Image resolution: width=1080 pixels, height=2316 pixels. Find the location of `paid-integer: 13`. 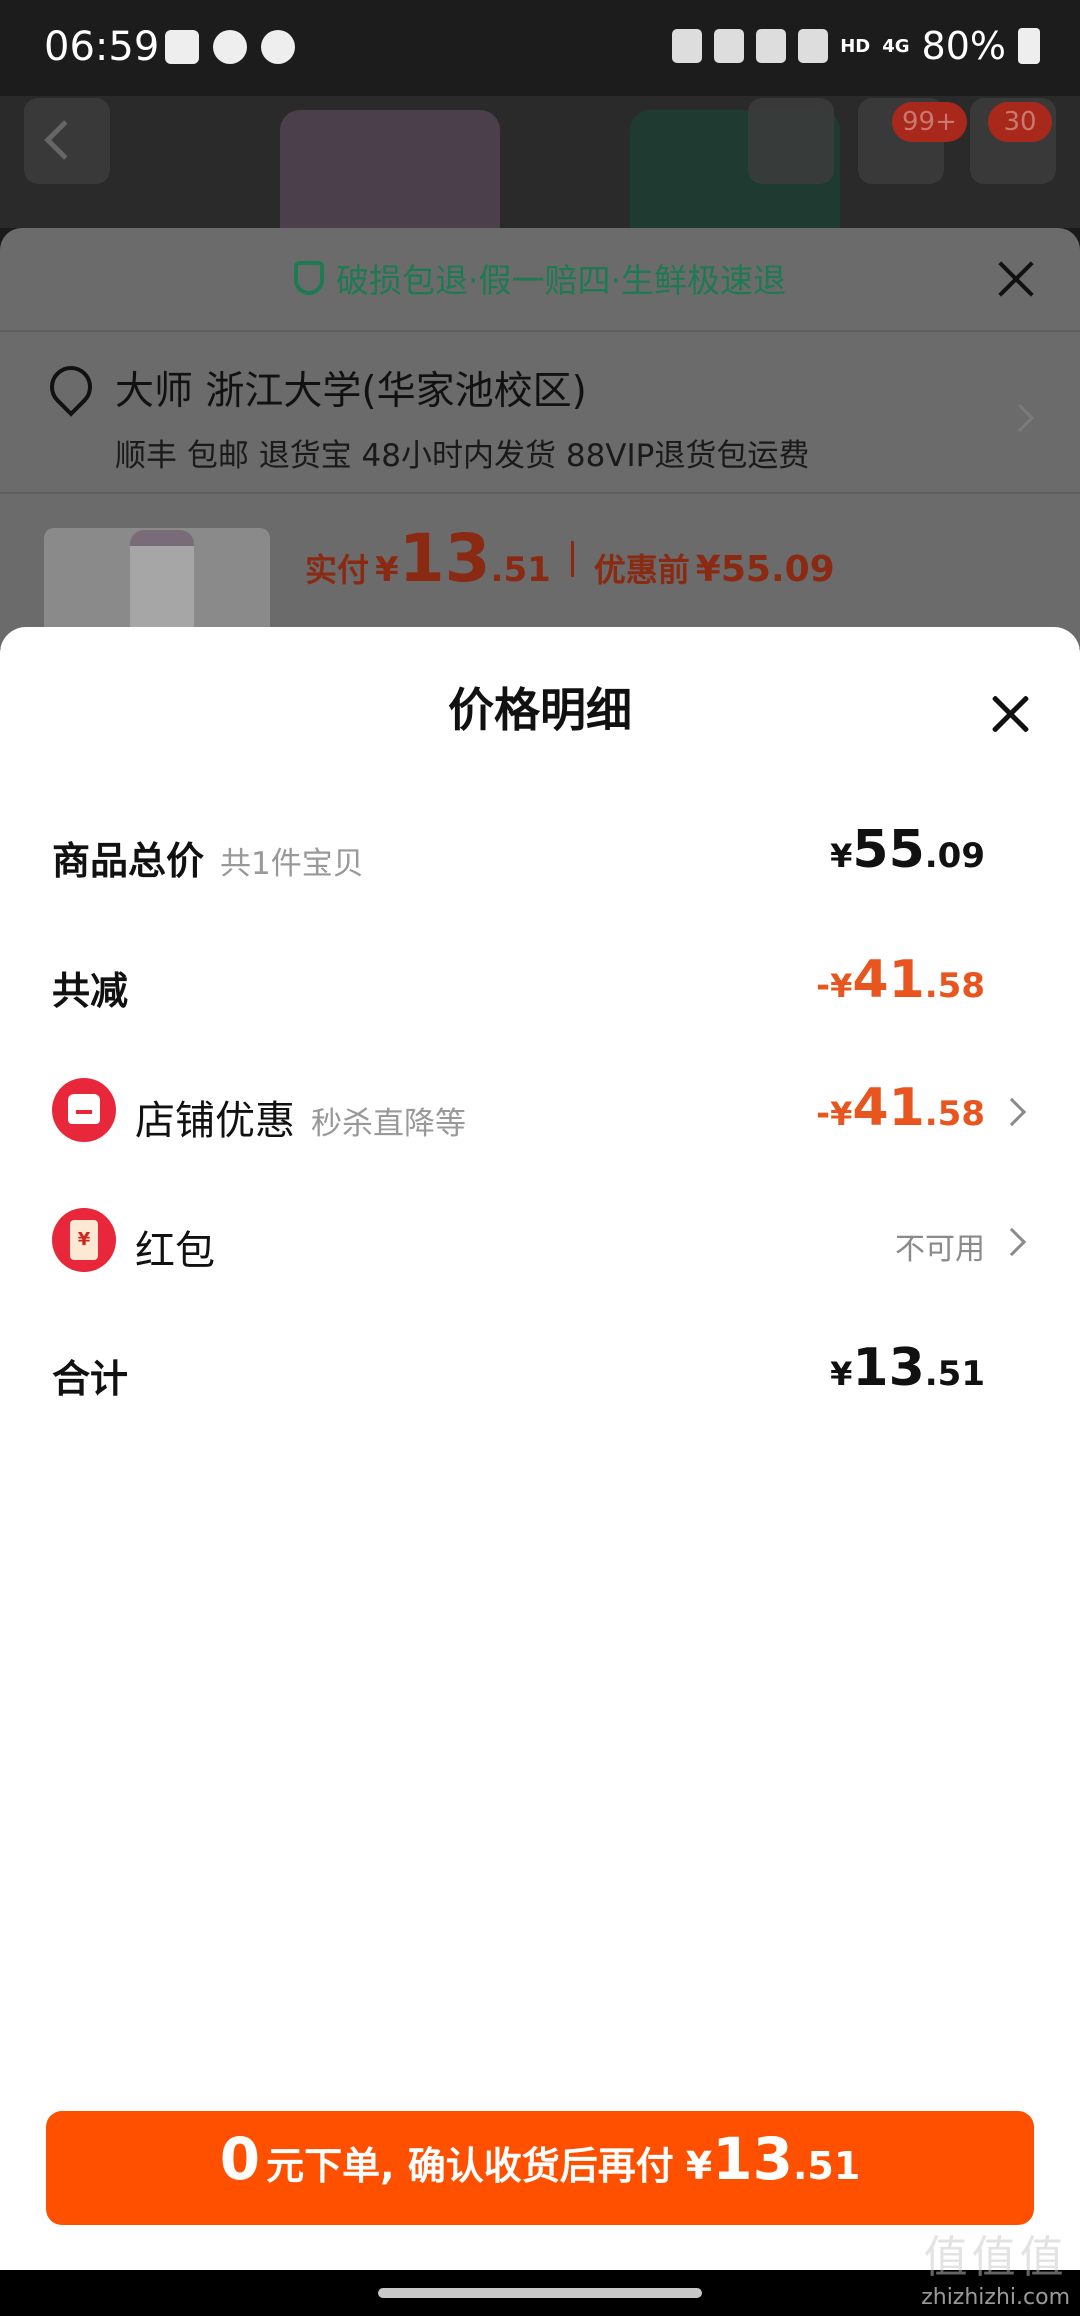

paid-integer: 13 is located at coordinates (444, 558).